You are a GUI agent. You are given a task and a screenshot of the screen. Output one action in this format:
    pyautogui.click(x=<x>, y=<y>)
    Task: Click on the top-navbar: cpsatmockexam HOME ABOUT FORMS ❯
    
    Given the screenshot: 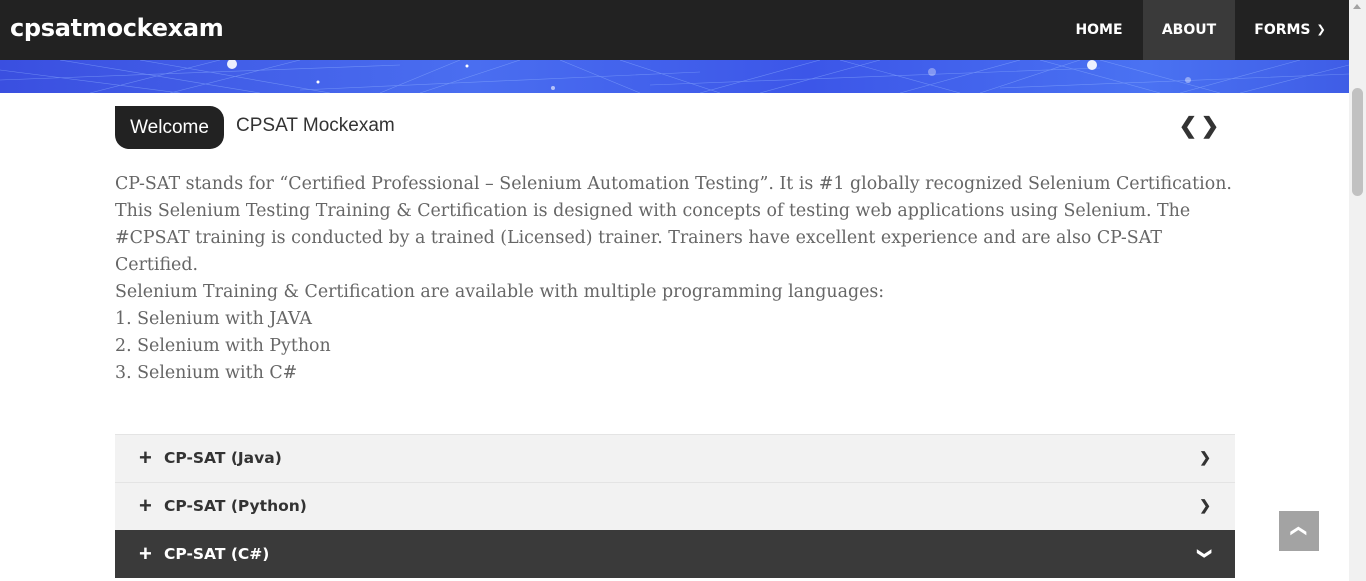 What is the action you would take?
    pyautogui.click(x=674, y=30)
    